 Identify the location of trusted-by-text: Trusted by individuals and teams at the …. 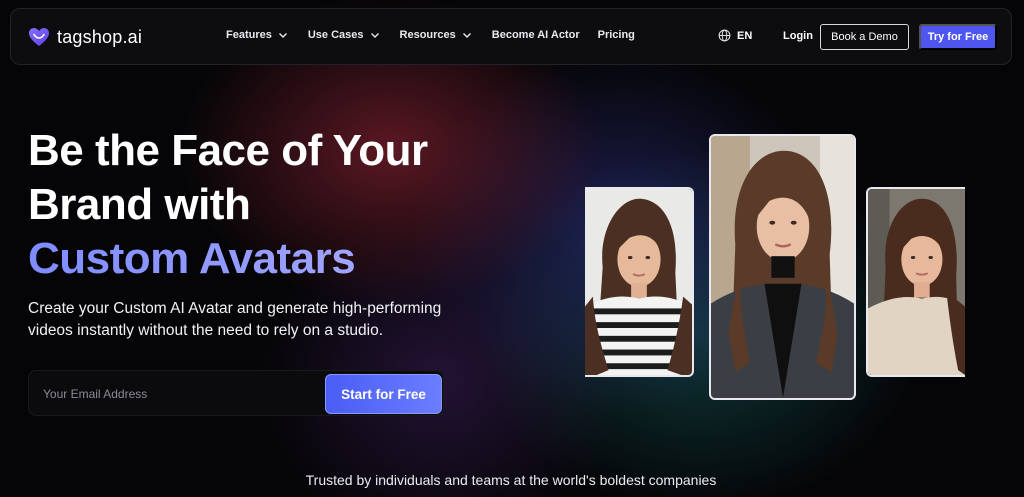
(511, 480).